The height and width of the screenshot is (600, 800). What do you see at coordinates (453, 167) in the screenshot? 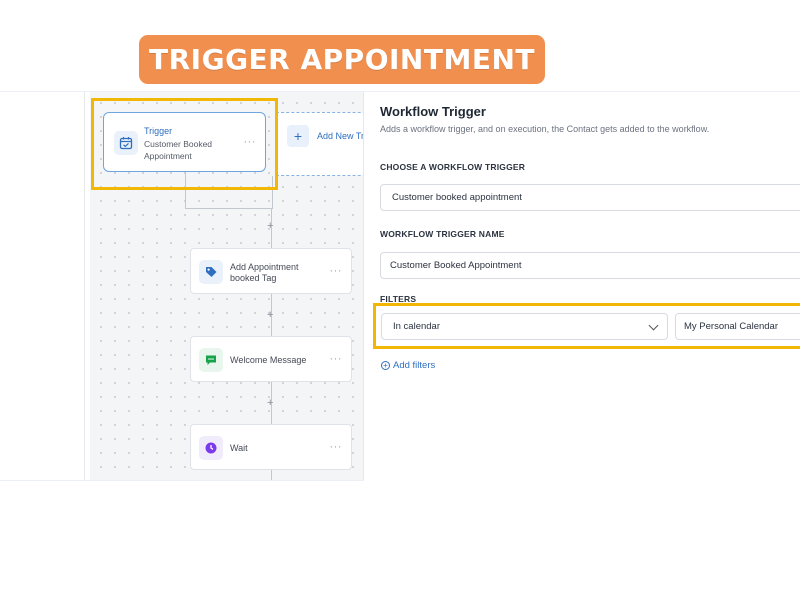
I see `choose-trigger-label: CHOOSE A WORKFLOW TRIGGER` at bounding box center [453, 167].